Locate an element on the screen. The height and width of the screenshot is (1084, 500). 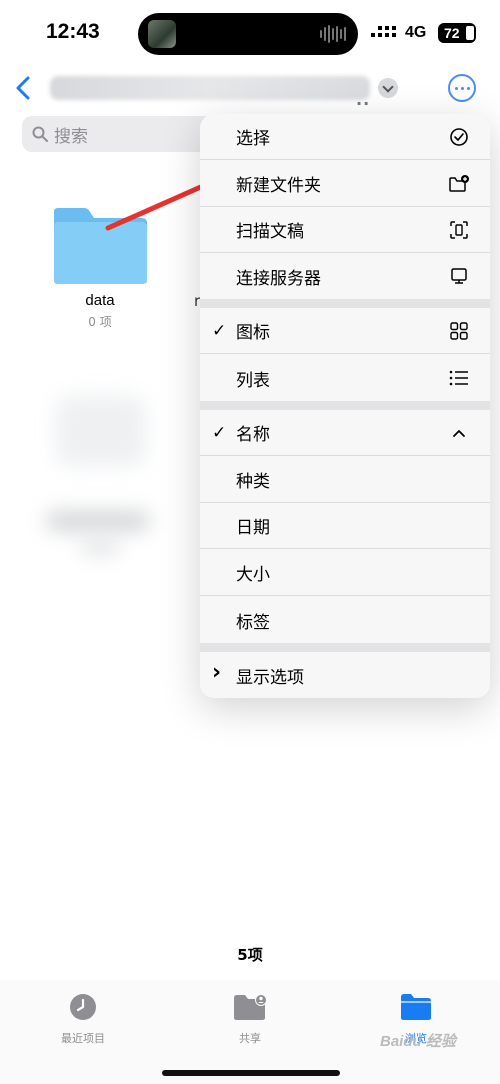
menu-item-sort-tags: 标签 is located at coordinates (345, 620).